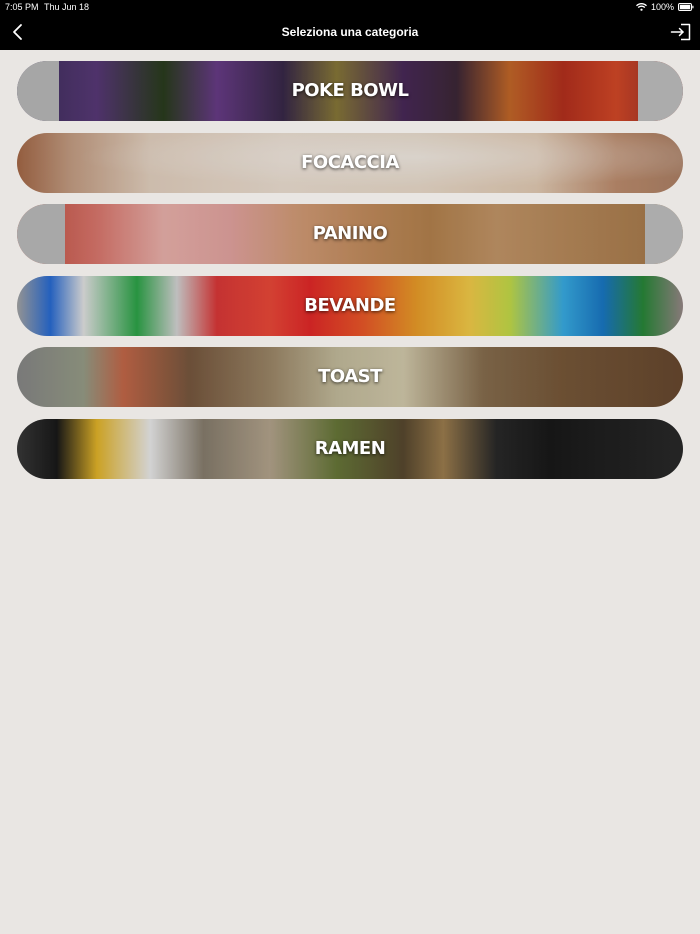 The width and height of the screenshot is (700, 934). I want to click on page-title: Seleziona una categoria, so click(350, 32).